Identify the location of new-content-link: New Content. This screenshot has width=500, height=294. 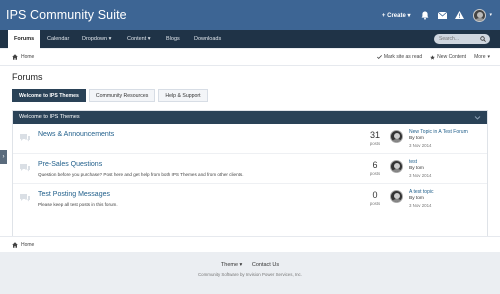
(448, 57).